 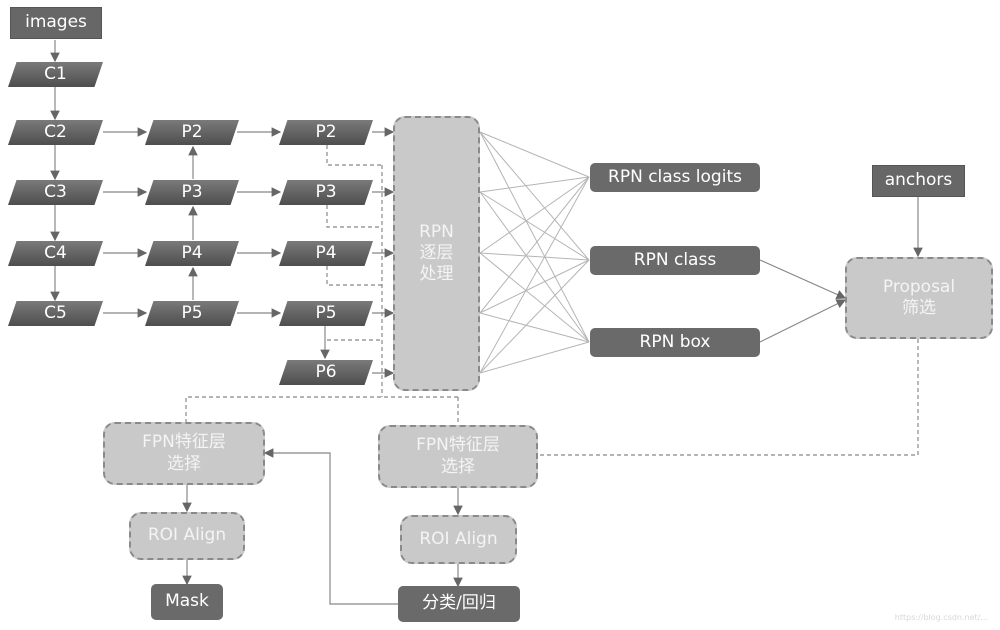 I want to click on p2-output-node: P2, so click(x=326, y=132).